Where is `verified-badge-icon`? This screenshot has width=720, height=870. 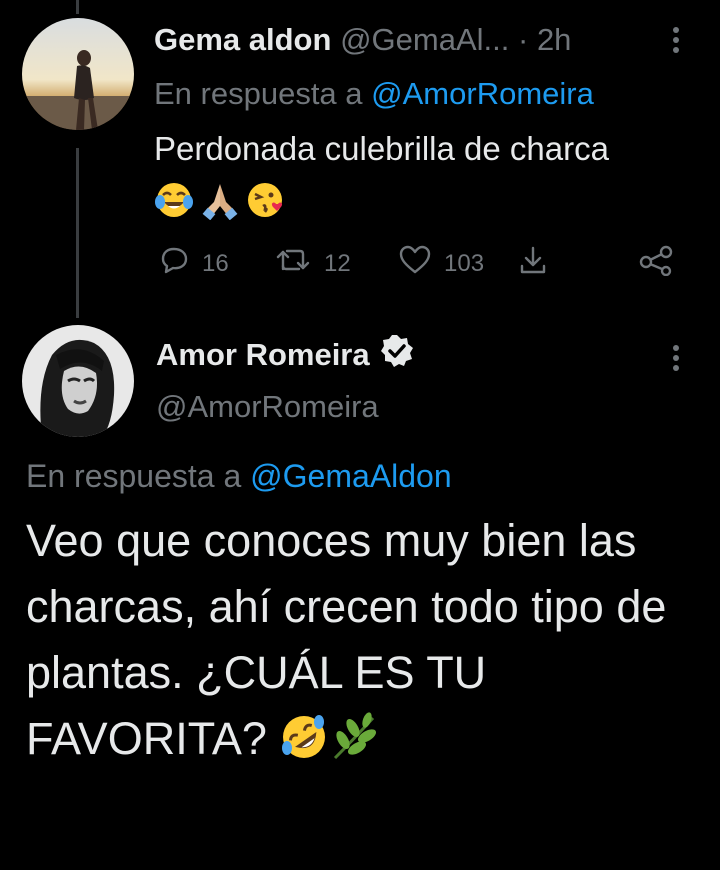
verified-badge-icon is located at coordinates (397, 355).